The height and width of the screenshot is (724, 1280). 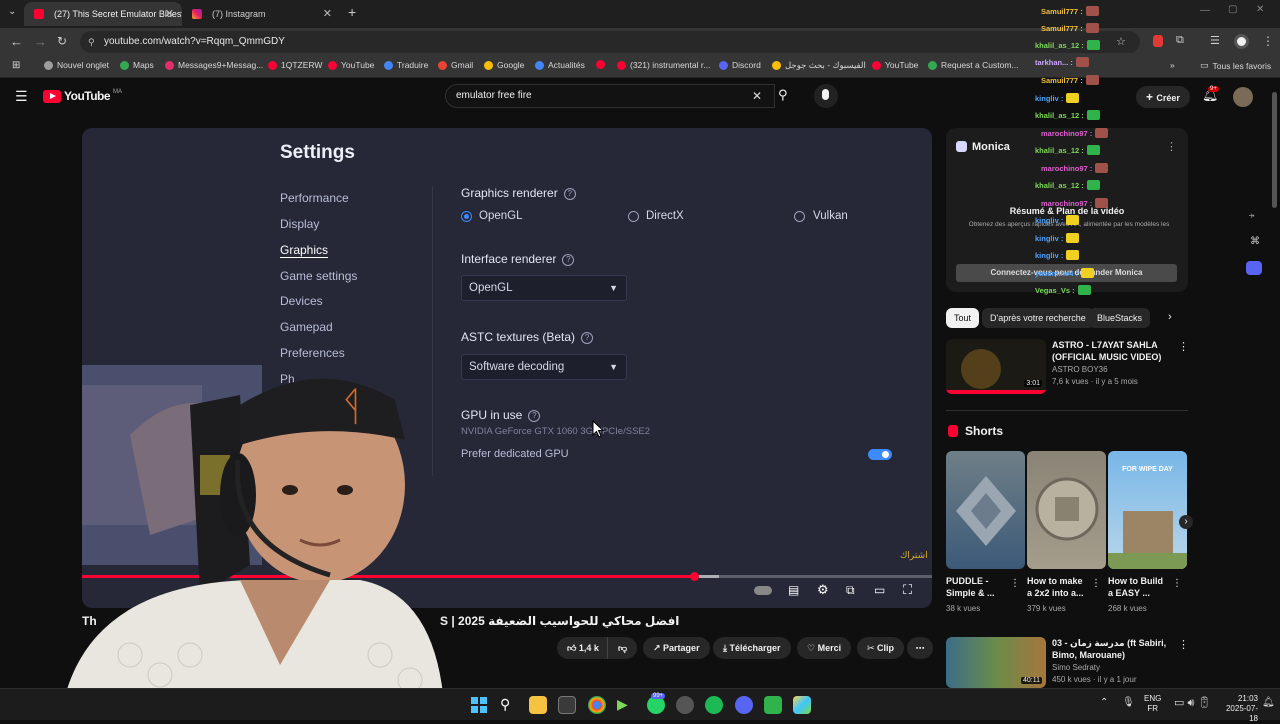 I want to click on youtube-logo: YouTube MA, so click(x=82, y=96).